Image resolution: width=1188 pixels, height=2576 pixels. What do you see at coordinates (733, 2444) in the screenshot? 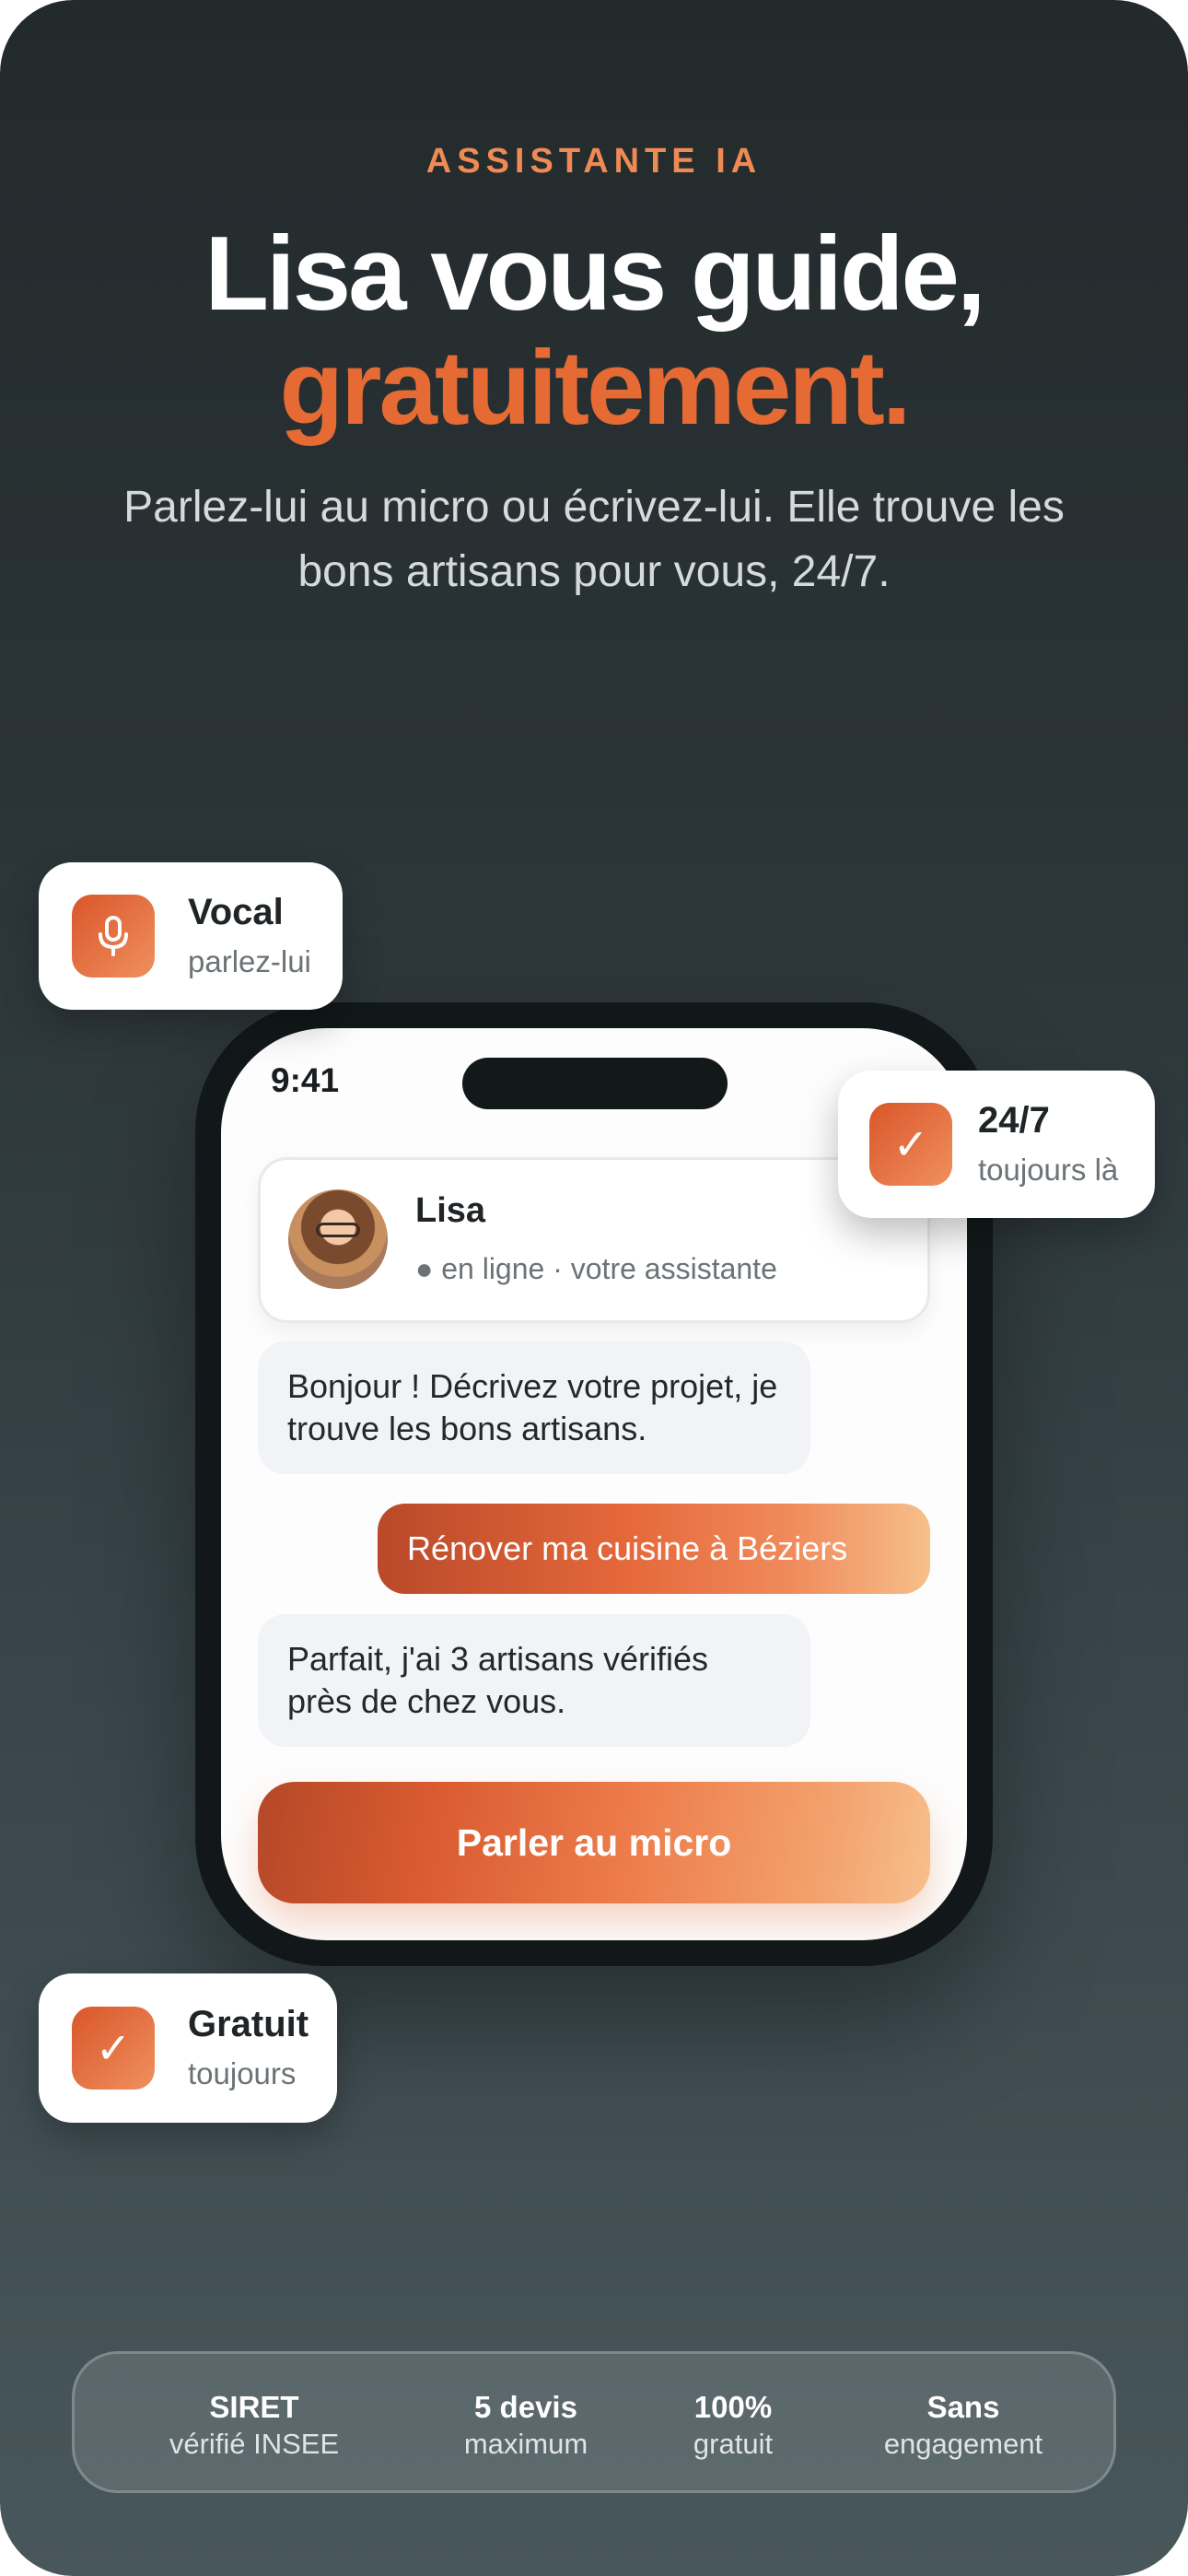
I see `stat-label: gratuit` at bounding box center [733, 2444].